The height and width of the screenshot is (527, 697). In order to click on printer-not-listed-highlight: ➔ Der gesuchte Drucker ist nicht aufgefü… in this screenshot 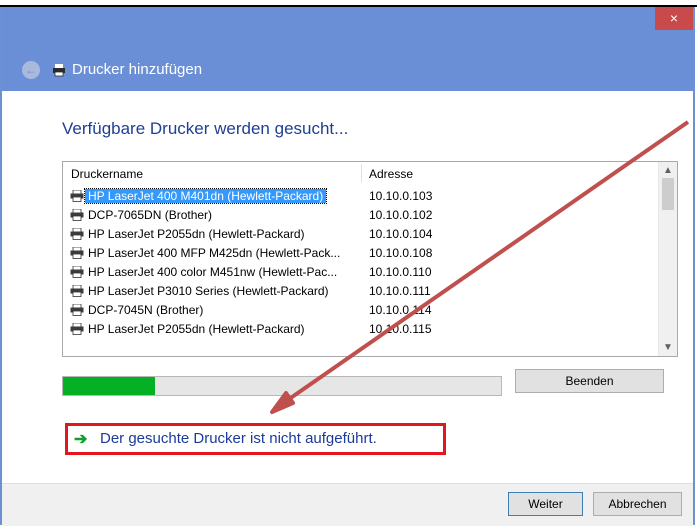, I will do `click(255, 439)`.